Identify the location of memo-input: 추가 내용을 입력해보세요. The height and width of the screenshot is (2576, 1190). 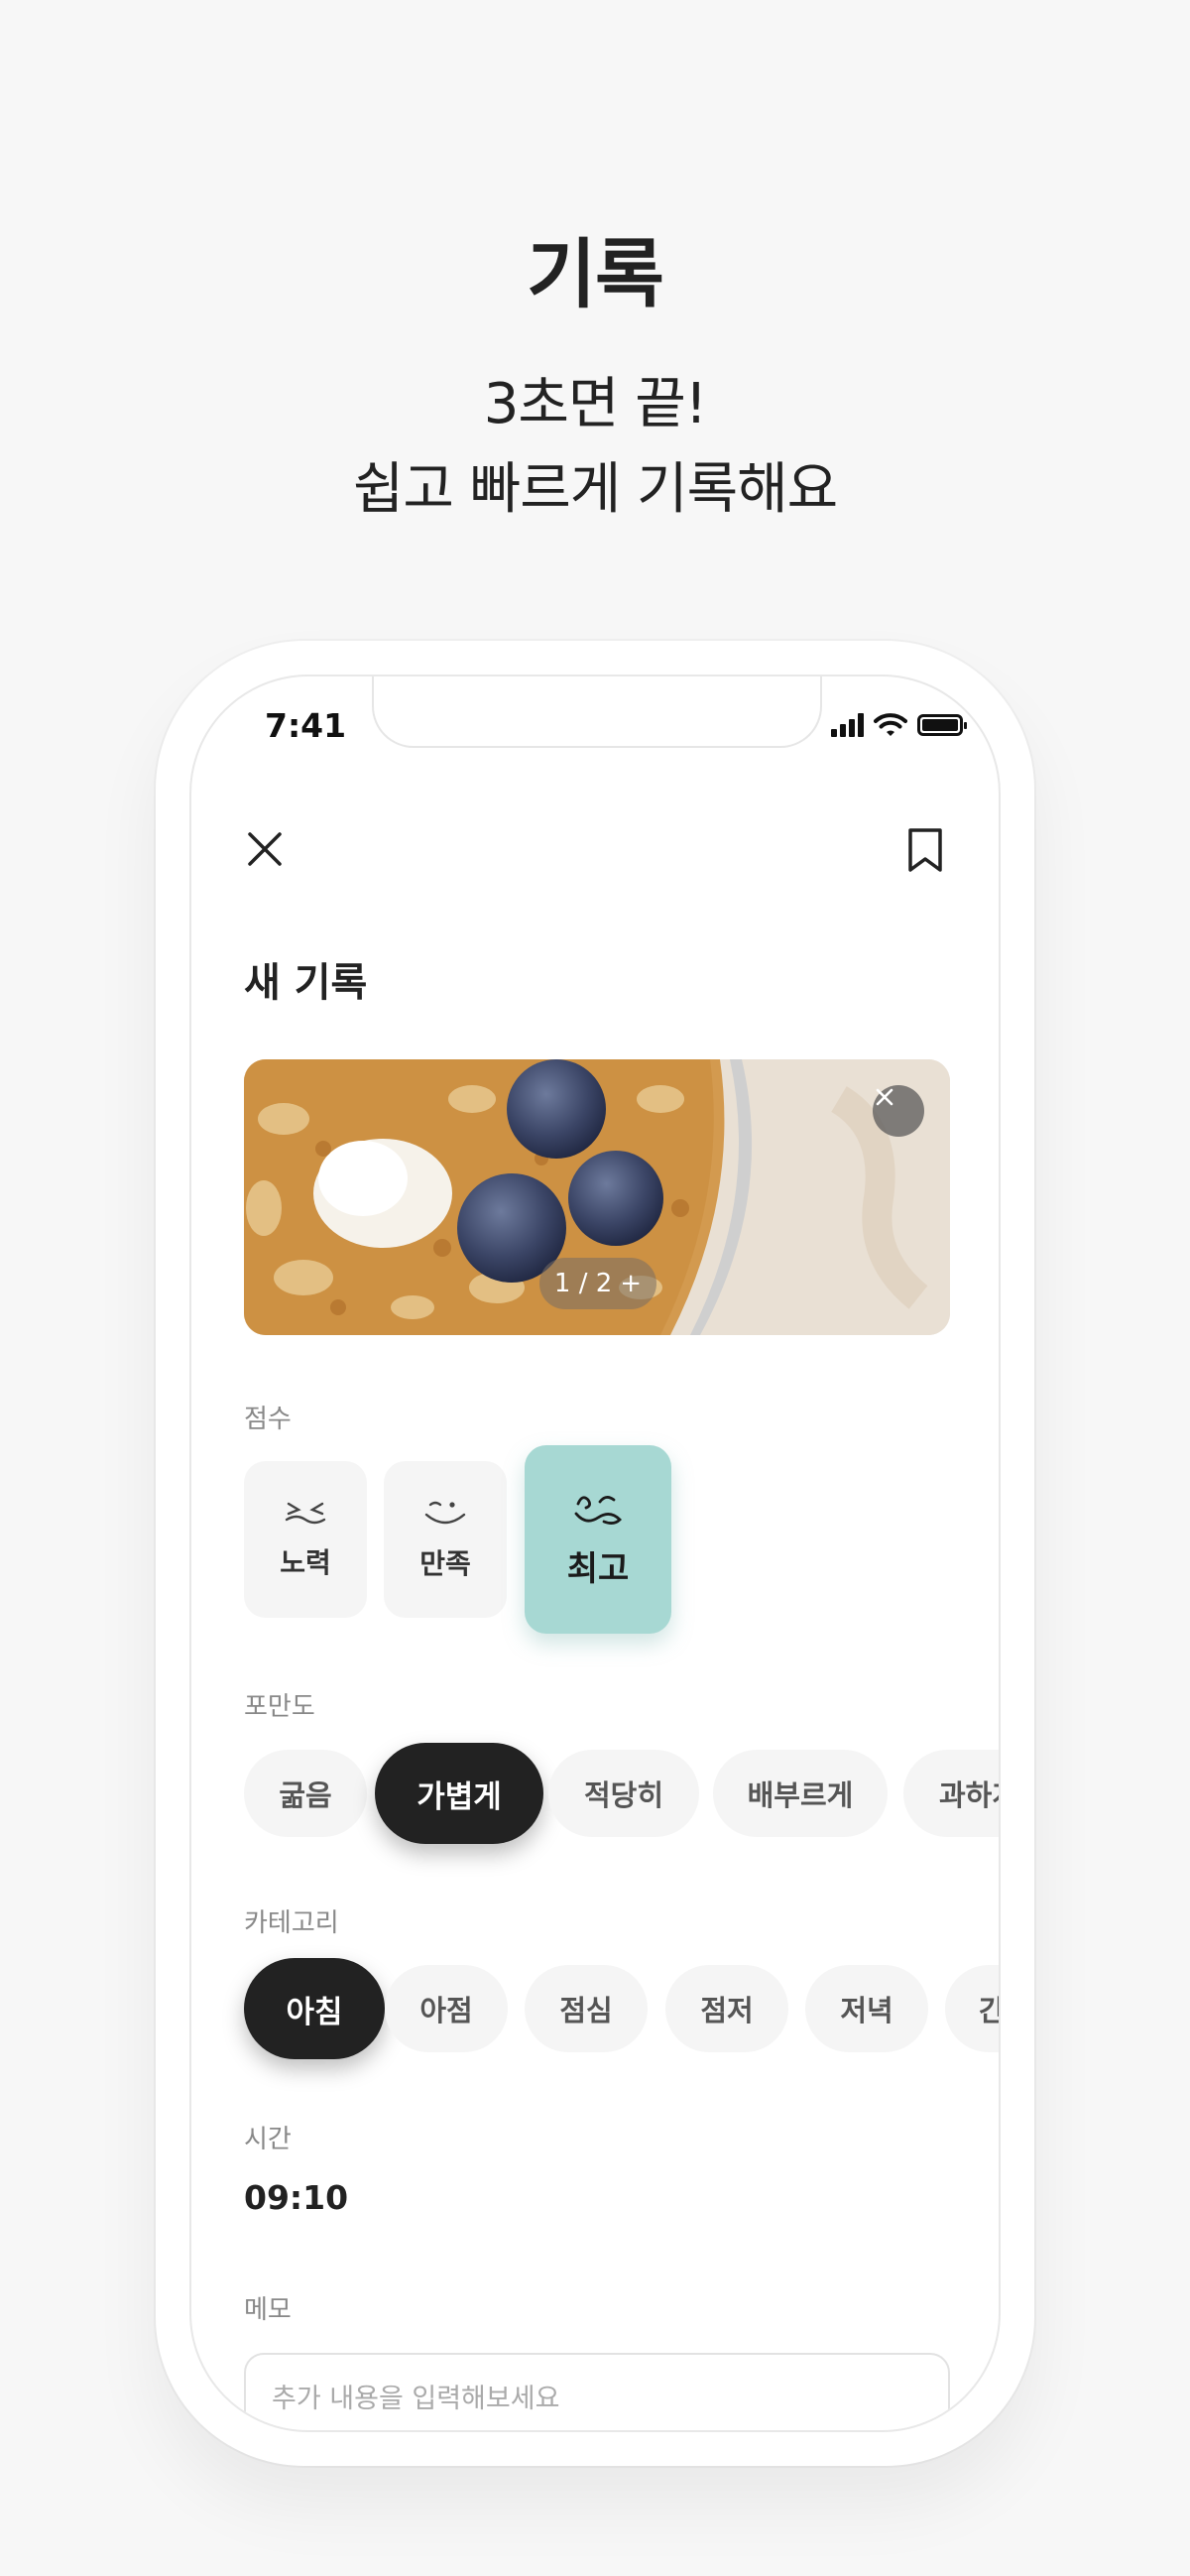
(597, 2391).